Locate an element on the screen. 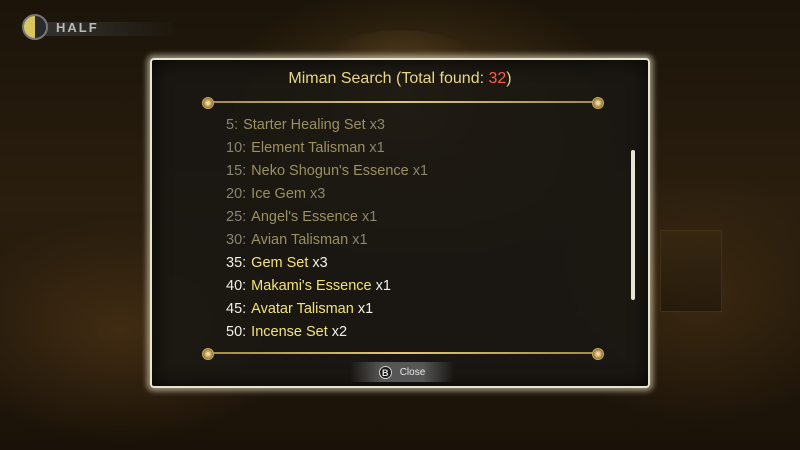 This screenshot has height=450, width=800. reward-item: 25: Angel's Essence x1 is located at coordinates (406, 217).